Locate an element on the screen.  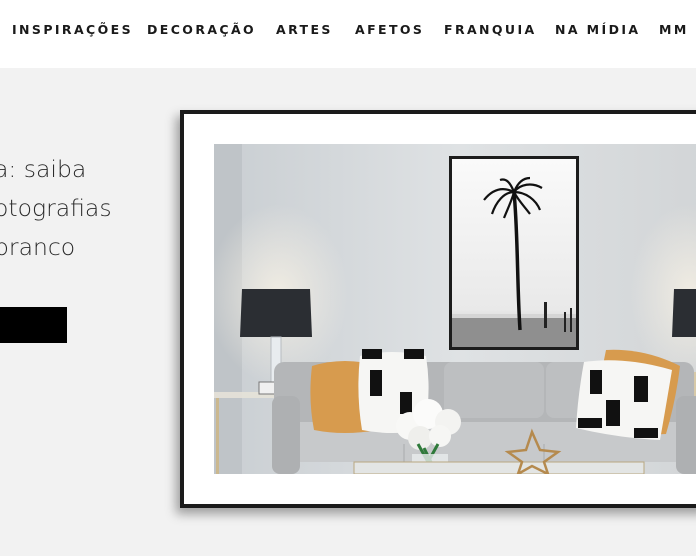
table-lamp-right is located at coordinates (684, 313).